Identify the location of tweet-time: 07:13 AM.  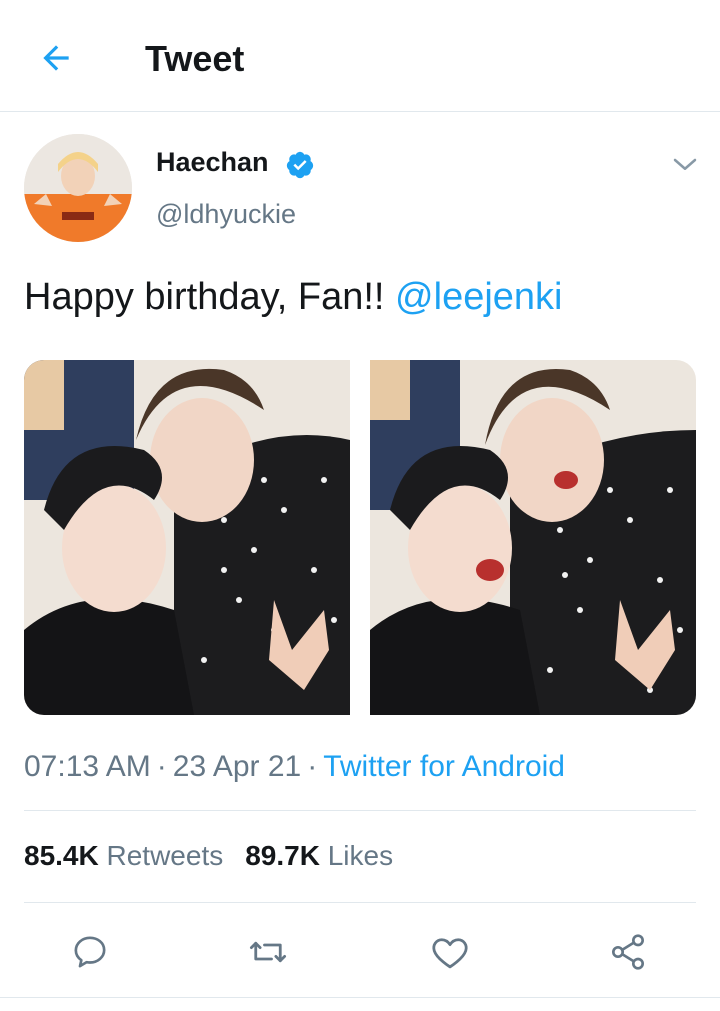
(87, 766).